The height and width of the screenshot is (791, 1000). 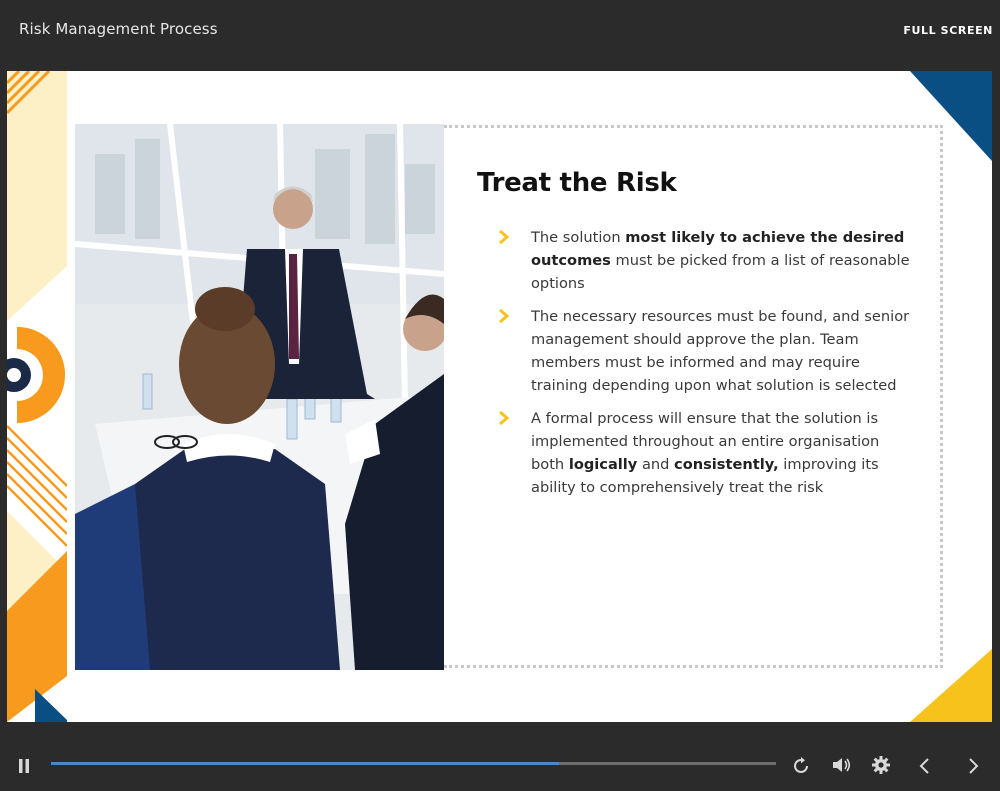 I want to click on bullet-text-bold: logically, so click(x=603, y=464).